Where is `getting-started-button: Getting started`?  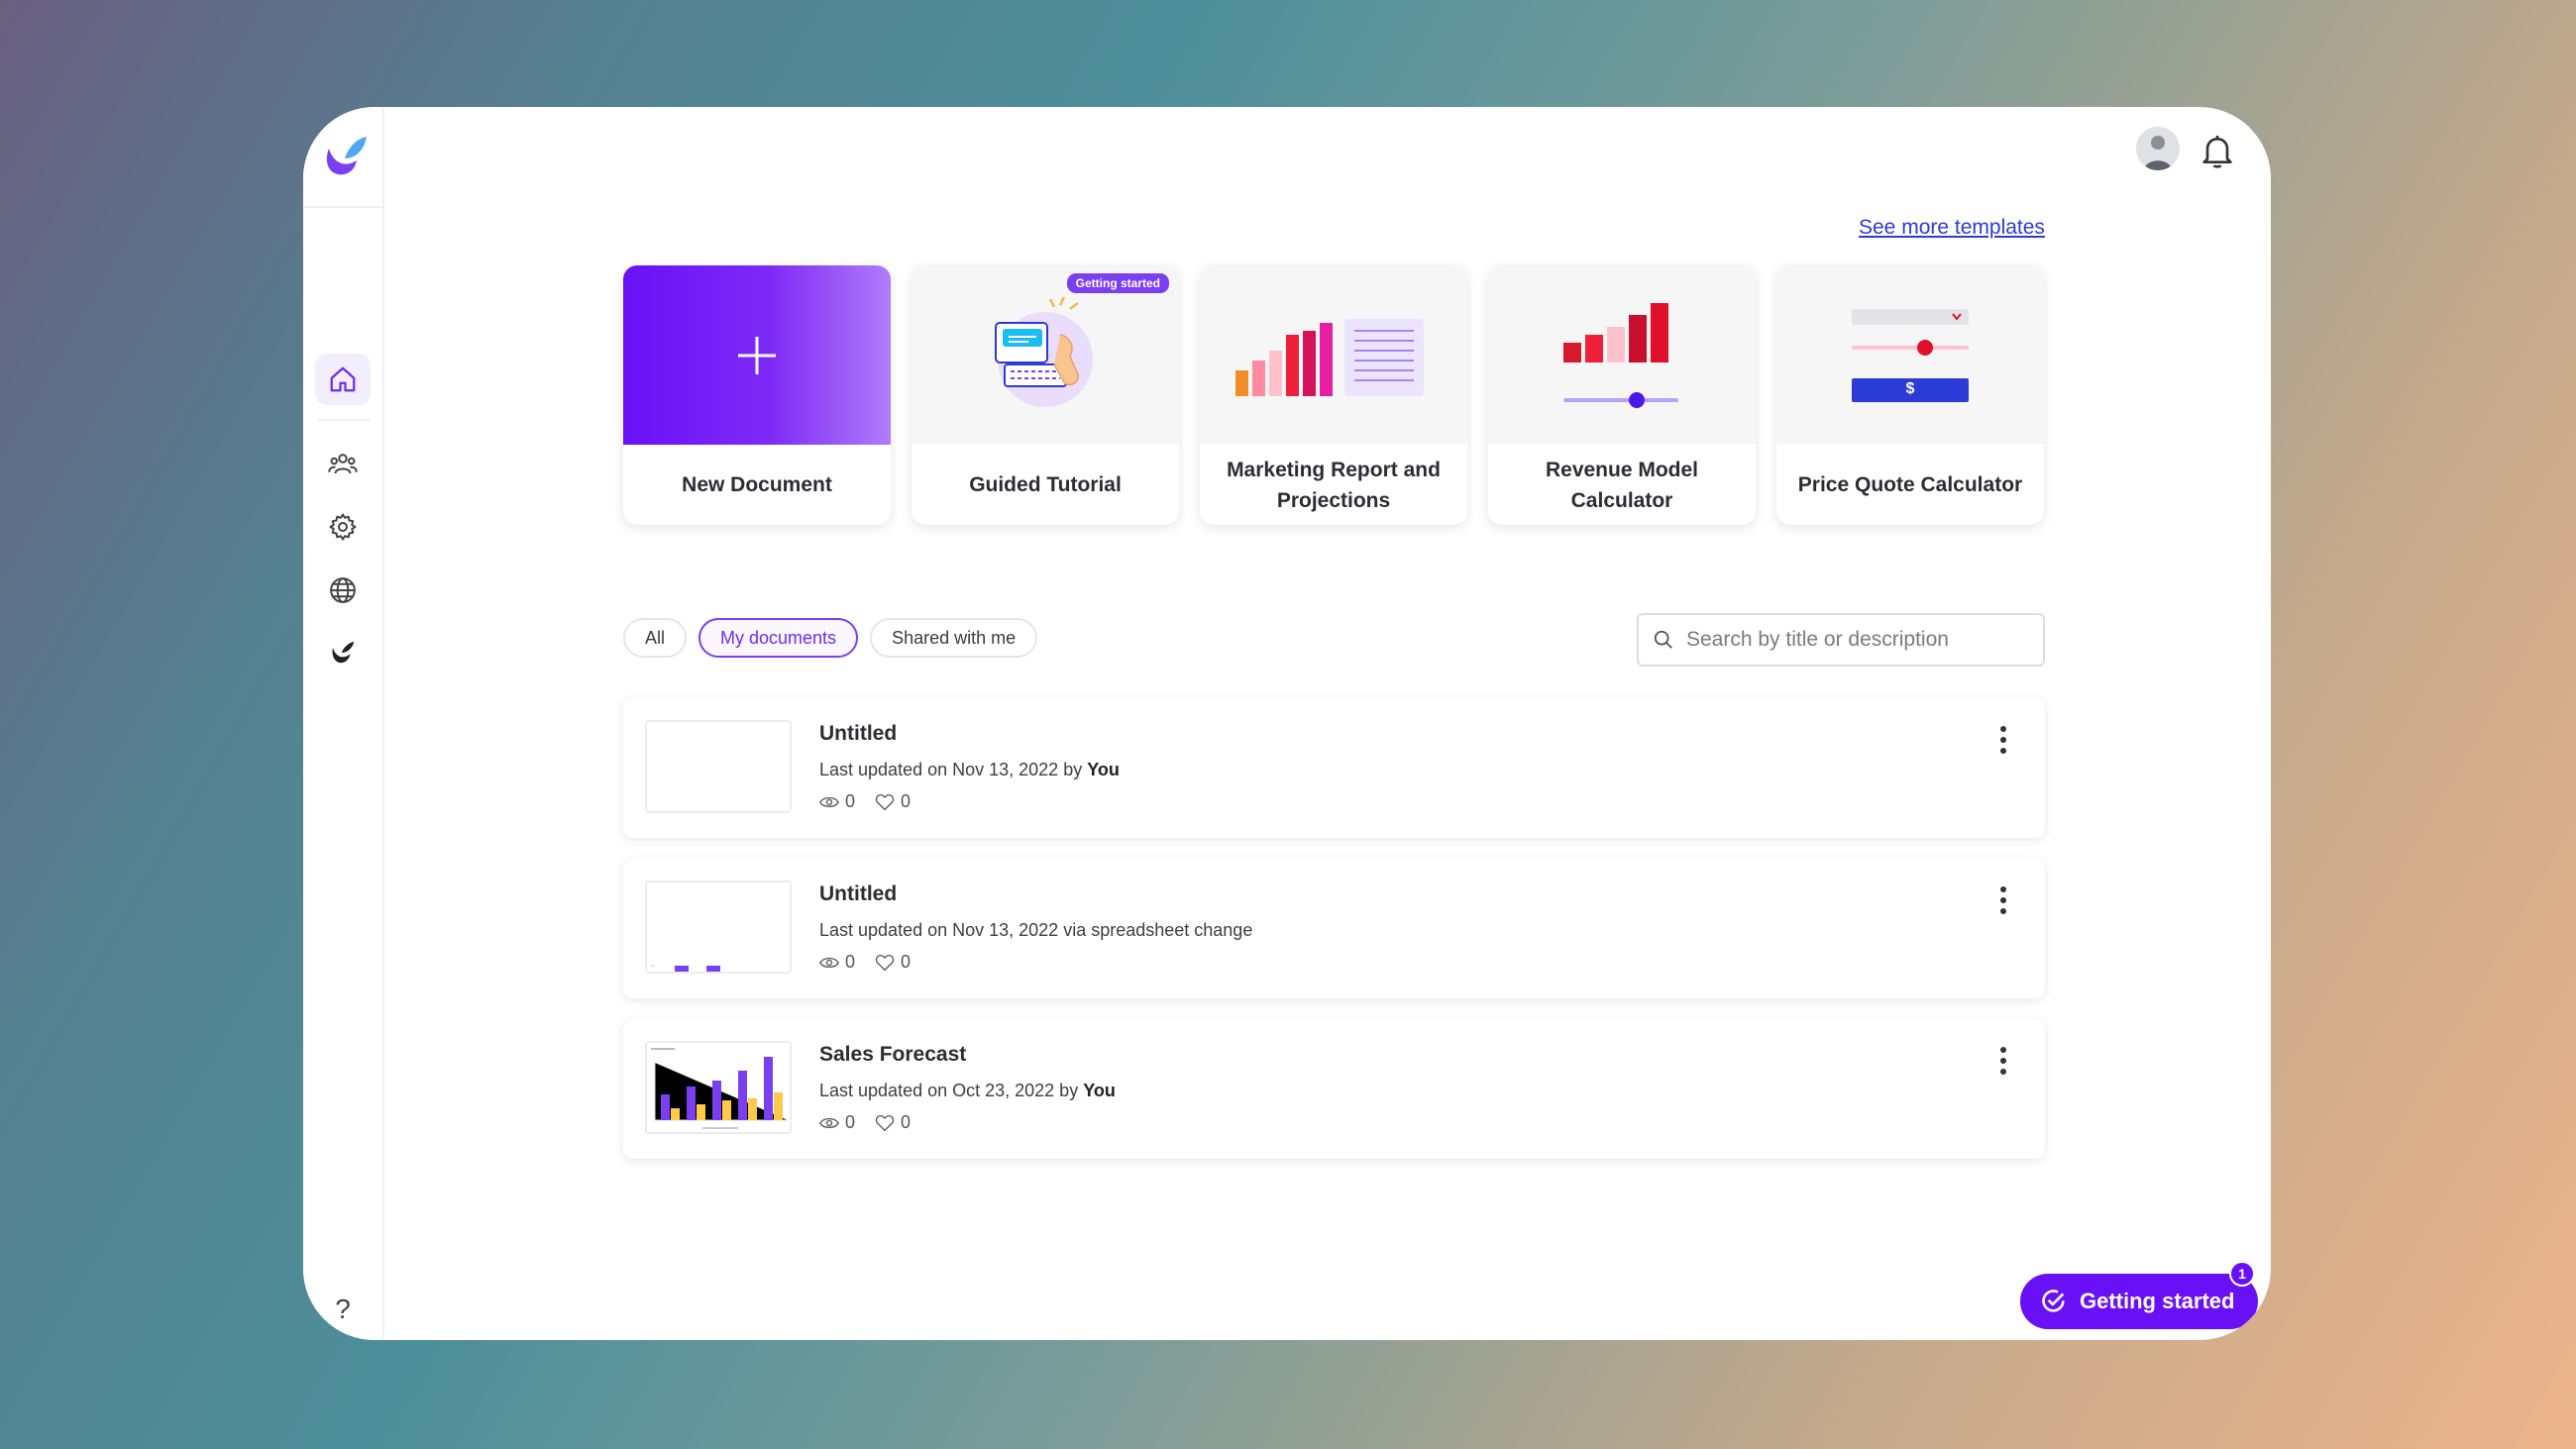
getting-started-button: Getting started is located at coordinates (2139, 1301).